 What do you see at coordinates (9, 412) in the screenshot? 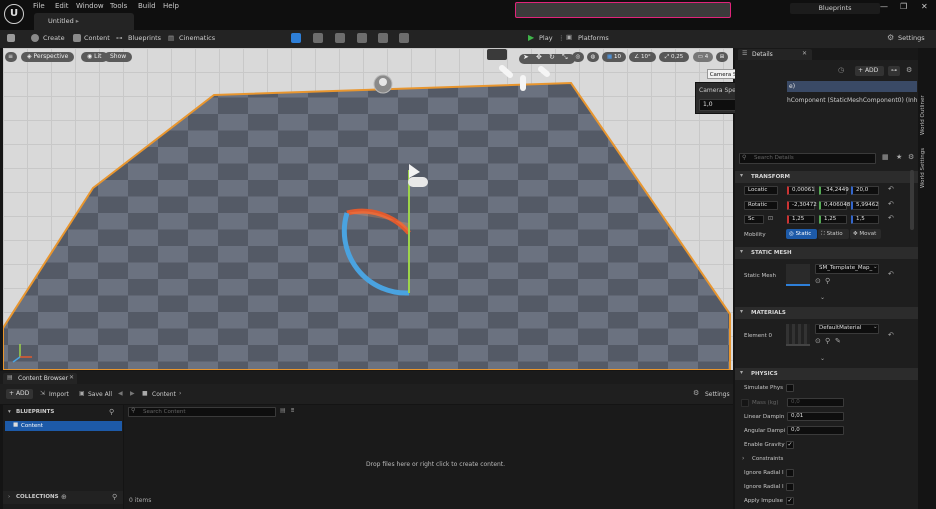
I see `blueprints-section-chevron-icon: ▾` at bounding box center [9, 412].